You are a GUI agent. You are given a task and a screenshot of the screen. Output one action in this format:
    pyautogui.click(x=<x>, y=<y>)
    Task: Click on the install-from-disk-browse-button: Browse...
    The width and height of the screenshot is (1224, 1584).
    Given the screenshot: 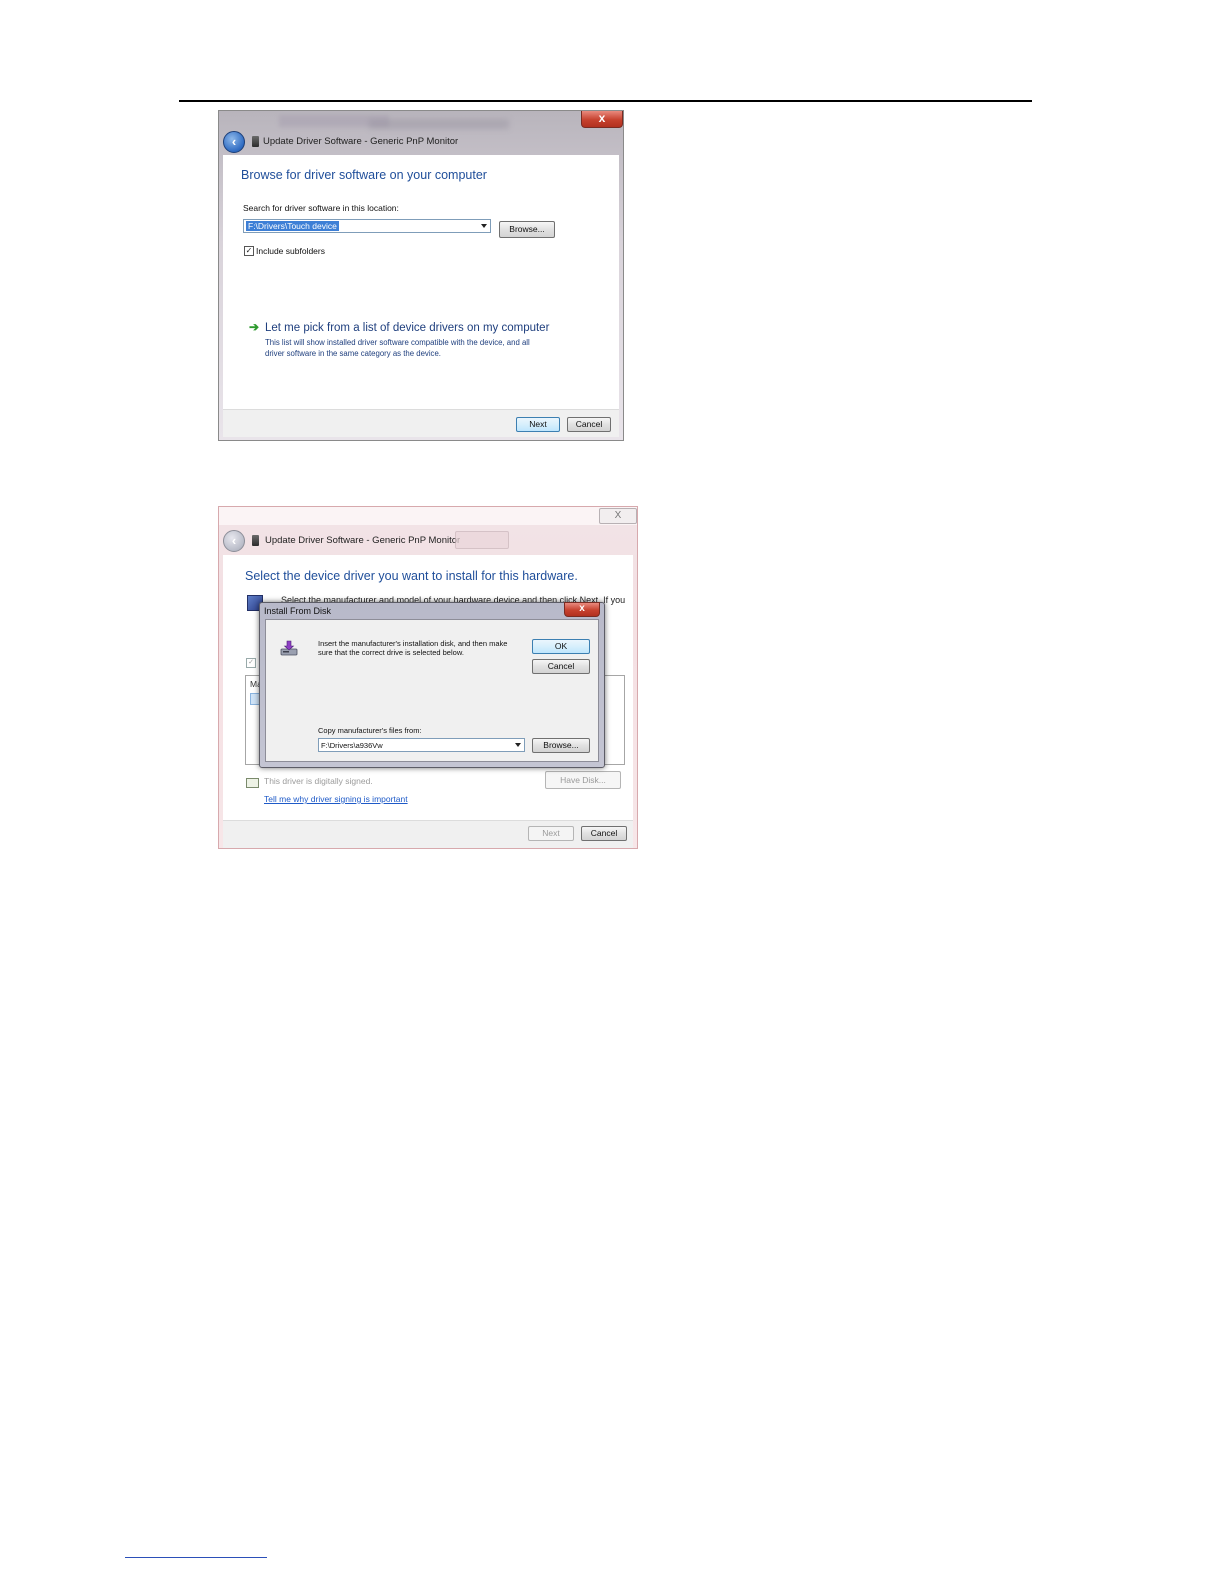 What is the action you would take?
    pyautogui.click(x=561, y=745)
    